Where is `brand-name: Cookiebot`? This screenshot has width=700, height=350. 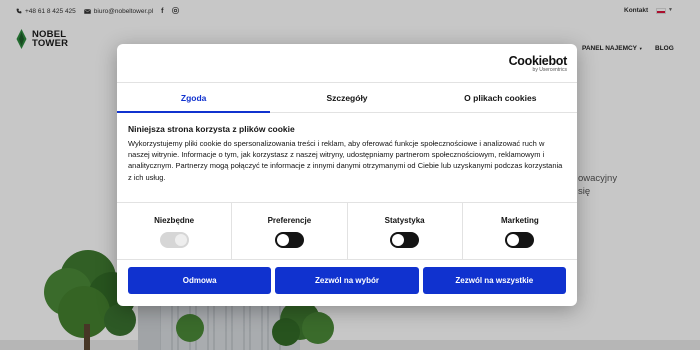
brand-name: Cookiebot is located at coordinates (538, 61).